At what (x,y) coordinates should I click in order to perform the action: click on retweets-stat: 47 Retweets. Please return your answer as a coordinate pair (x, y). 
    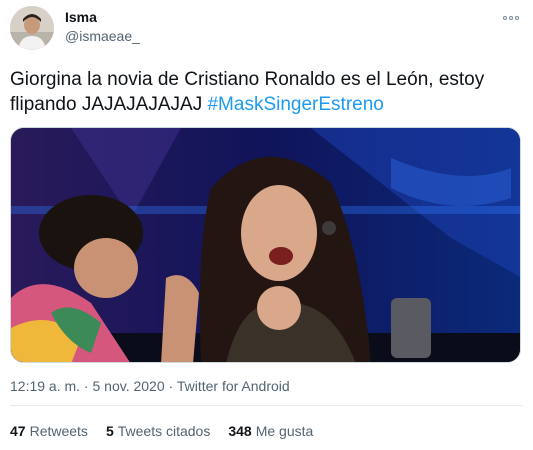
    Looking at the image, I should click on (49, 431).